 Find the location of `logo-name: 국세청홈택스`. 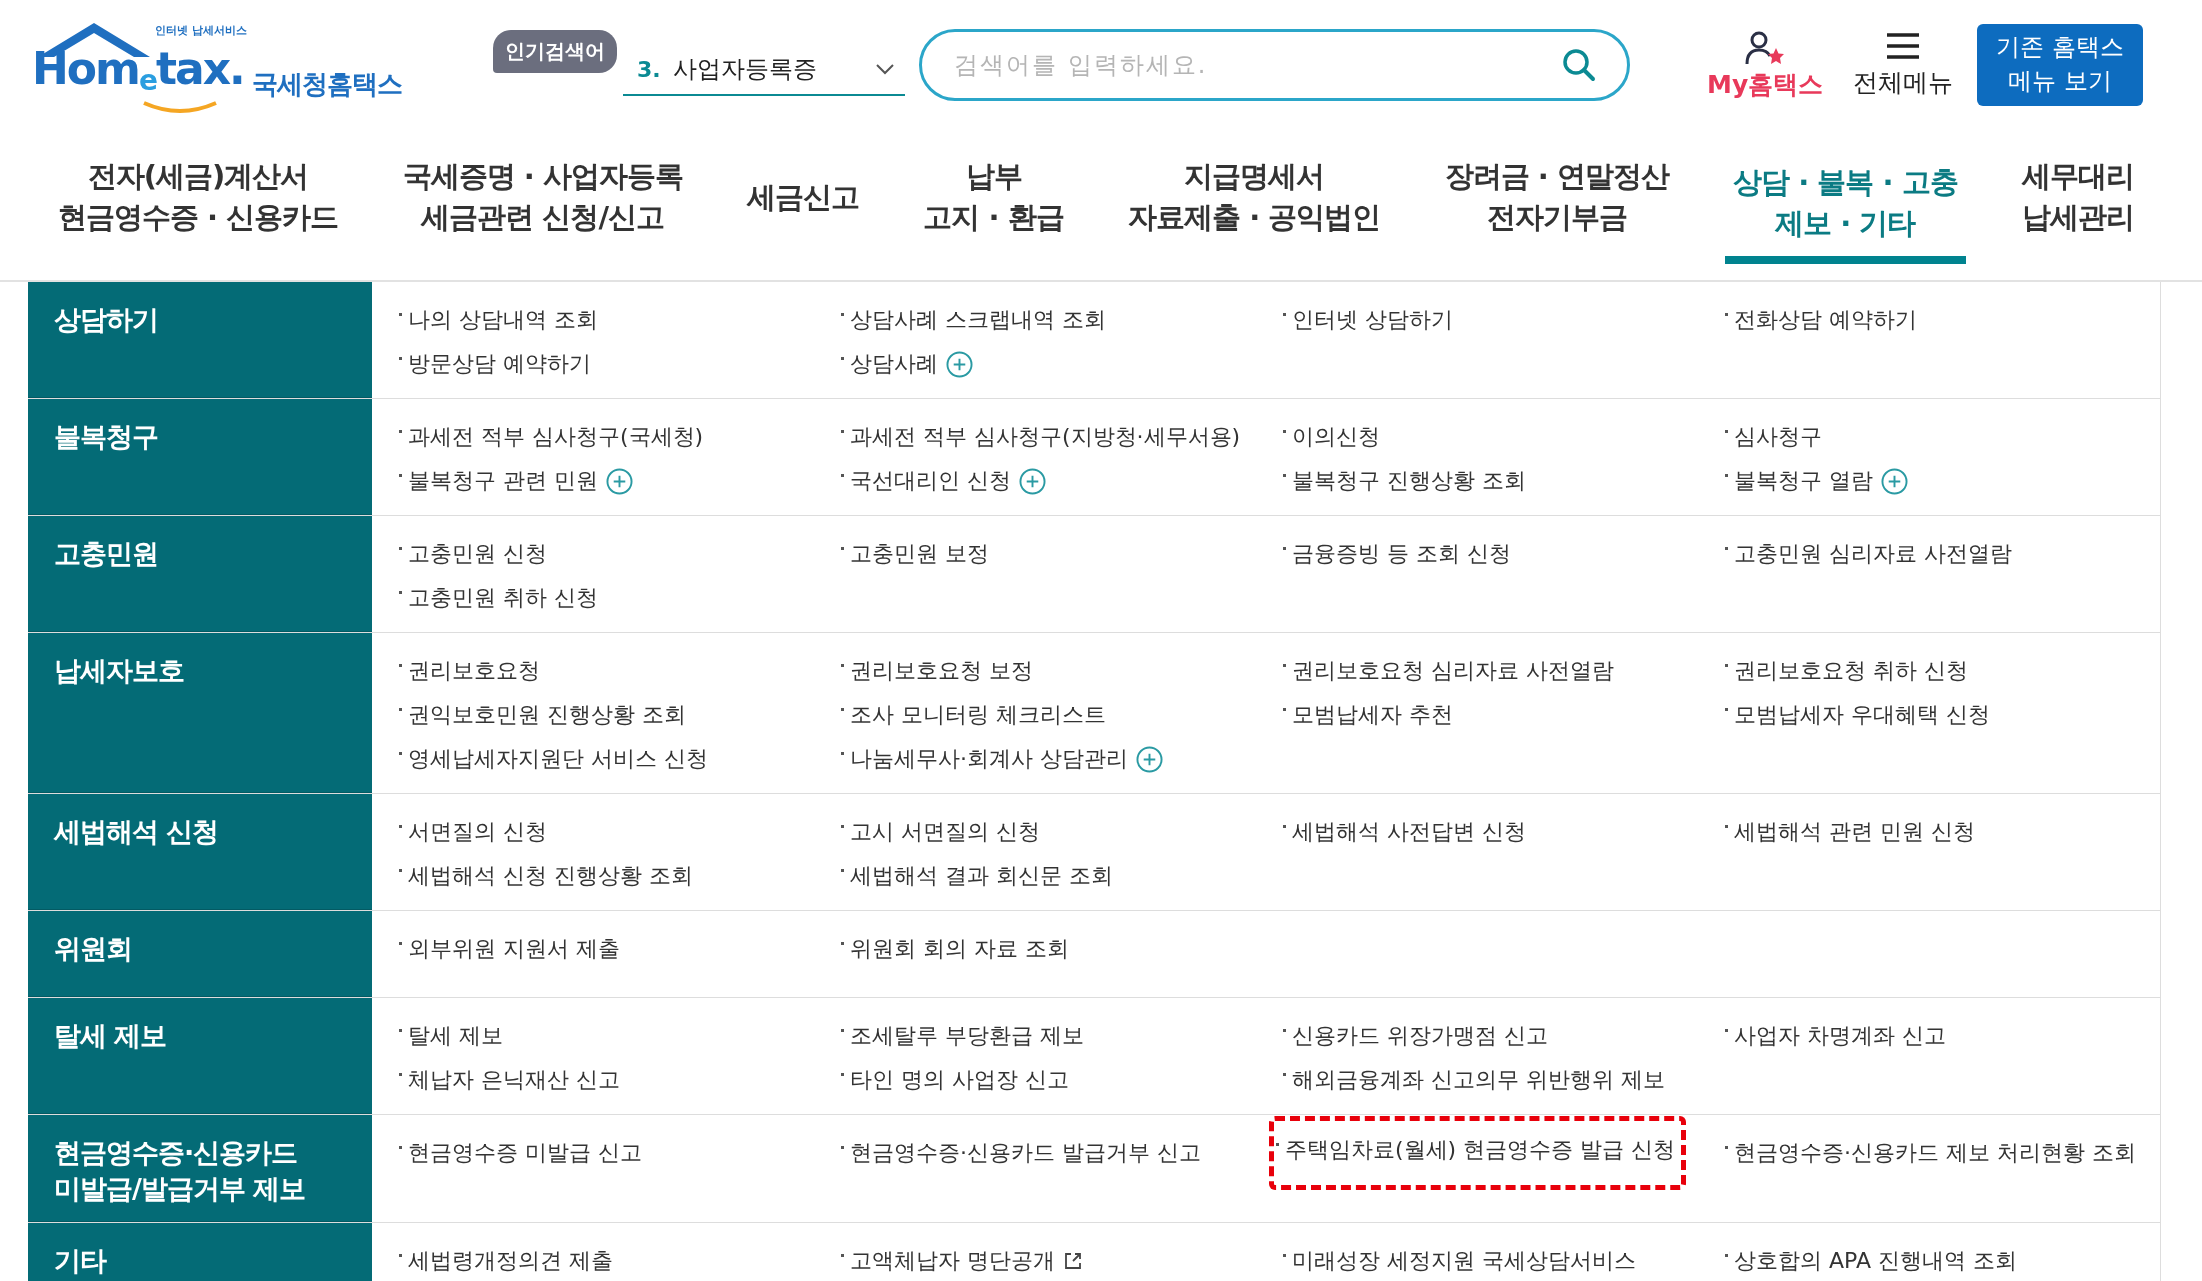

logo-name: 국세청홈택스 is located at coordinates (327, 84).